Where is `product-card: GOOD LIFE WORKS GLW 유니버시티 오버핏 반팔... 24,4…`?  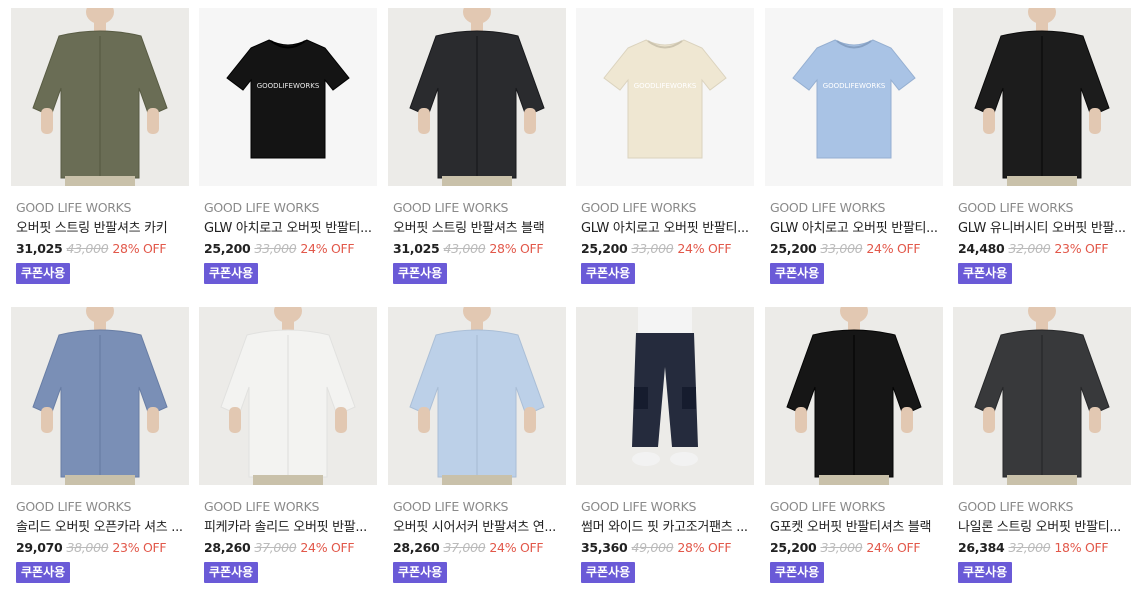
product-card: GOOD LIFE WORKS GLW 유니버시티 오버핏 반팔... 24,4… is located at coordinates (1042, 146).